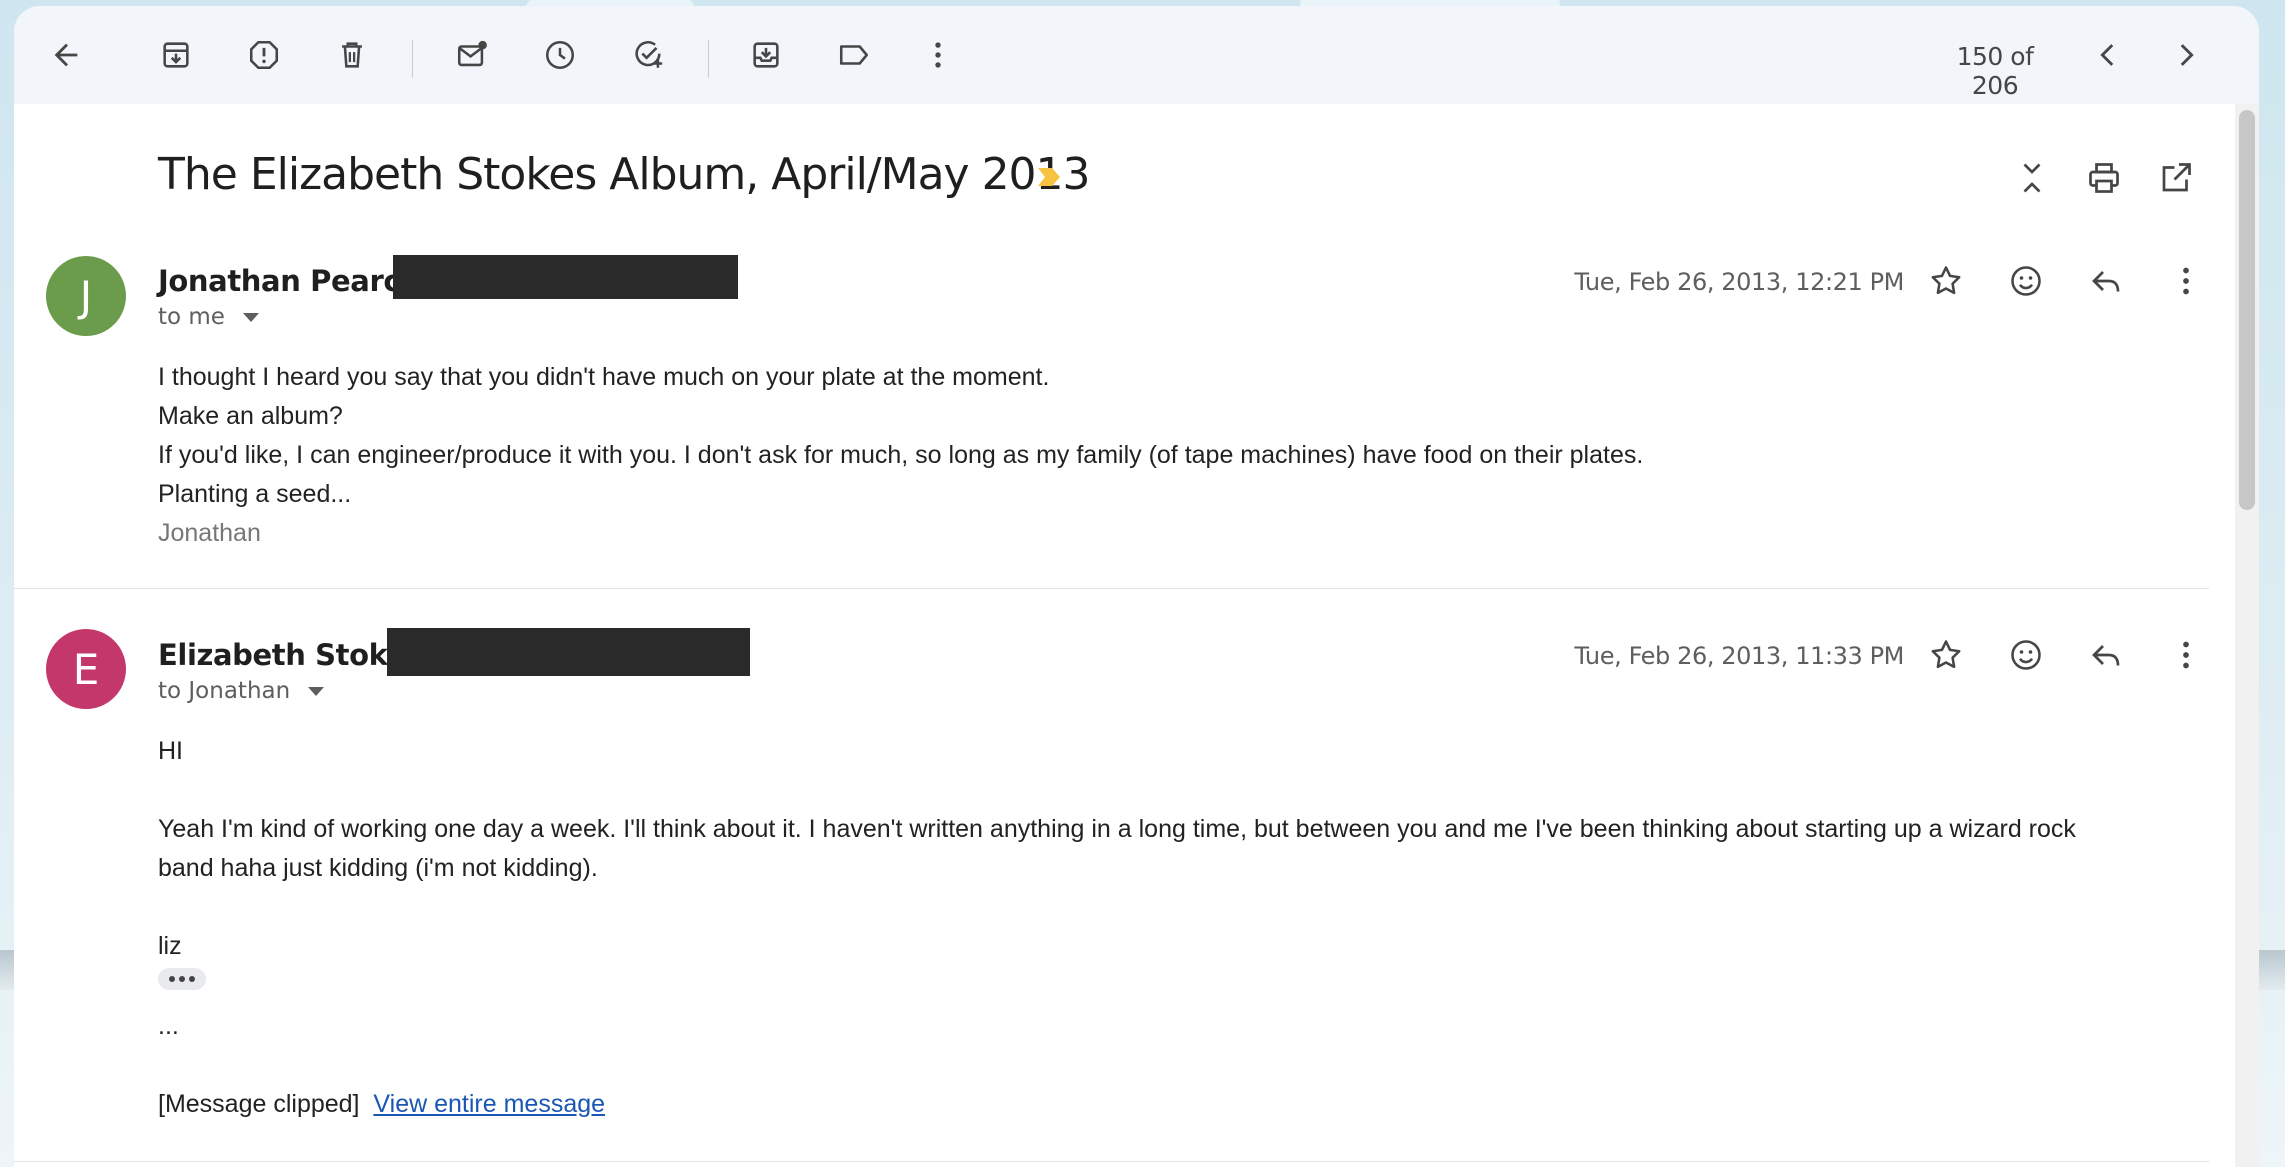 Image resolution: width=2285 pixels, height=1167 pixels. I want to click on archive-button, so click(176, 55).